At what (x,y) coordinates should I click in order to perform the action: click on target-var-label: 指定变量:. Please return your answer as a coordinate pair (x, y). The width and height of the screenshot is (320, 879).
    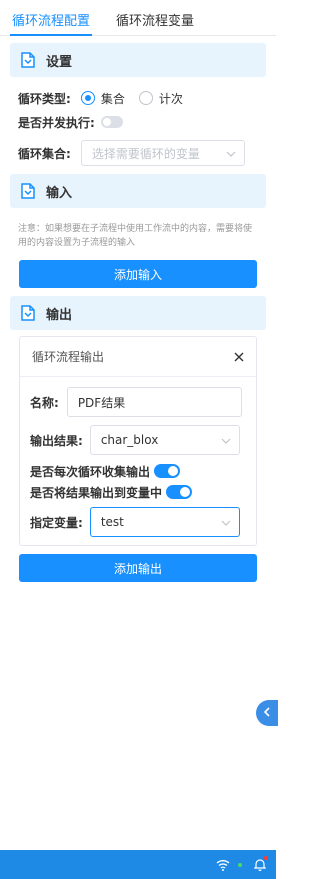
    Looking at the image, I should click on (56, 522).